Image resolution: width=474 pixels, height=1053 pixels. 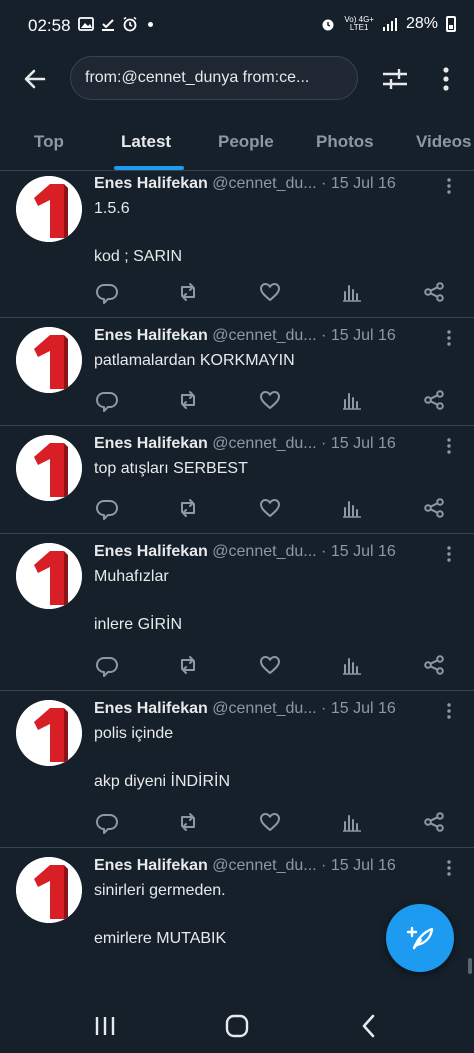 I want to click on tweet-text-line: kod ; SARIN, so click(x=138, y=256).